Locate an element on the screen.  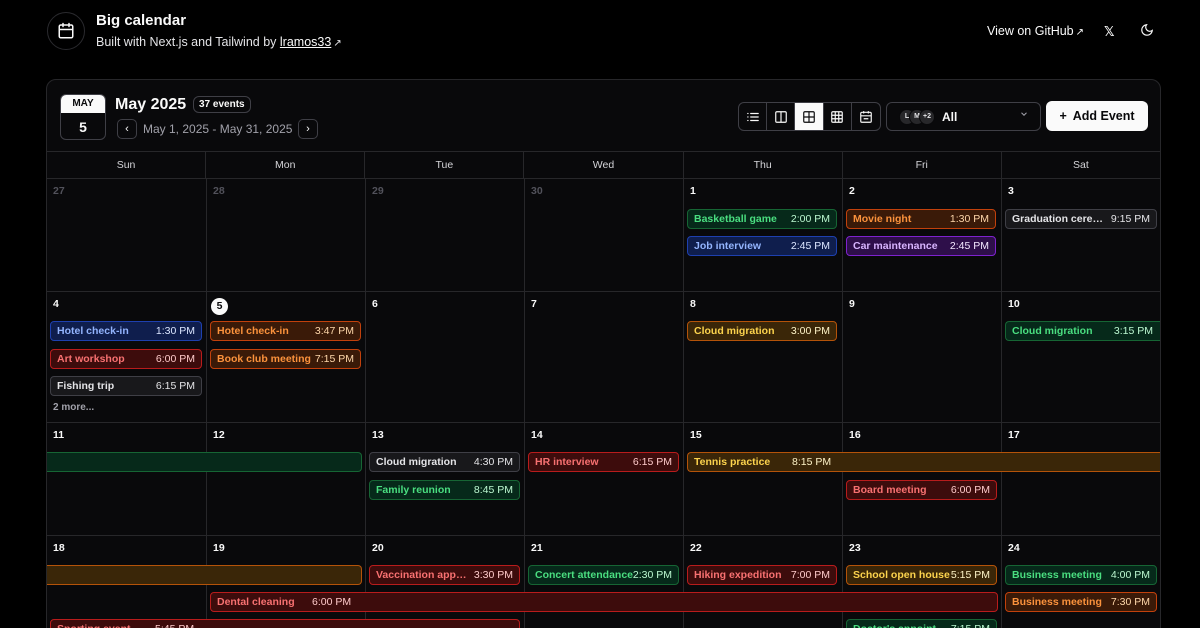
event-chip: HR interview 6:15 PM is located at coordinates (603, 462).